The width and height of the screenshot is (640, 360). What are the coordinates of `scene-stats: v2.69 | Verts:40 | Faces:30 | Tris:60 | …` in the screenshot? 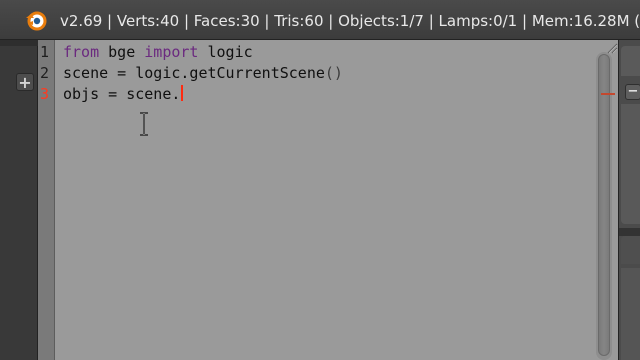 It's located at (350, 21).